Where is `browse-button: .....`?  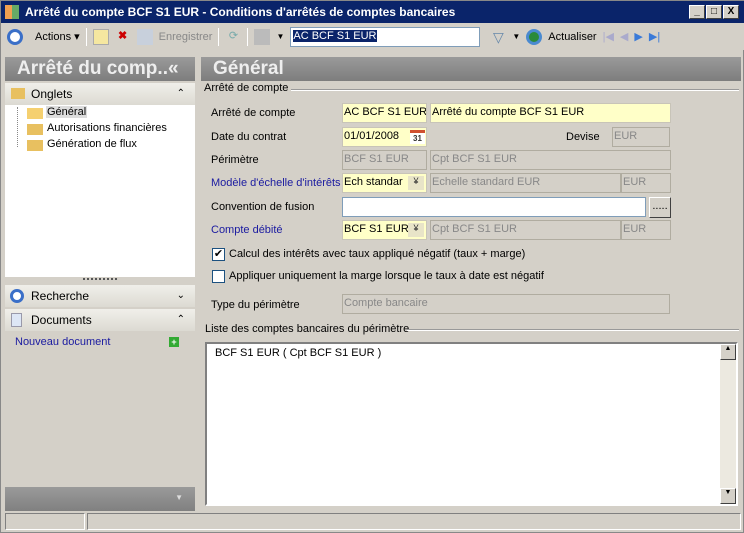 browse-button: ..... is located at coordinates (660, 207).